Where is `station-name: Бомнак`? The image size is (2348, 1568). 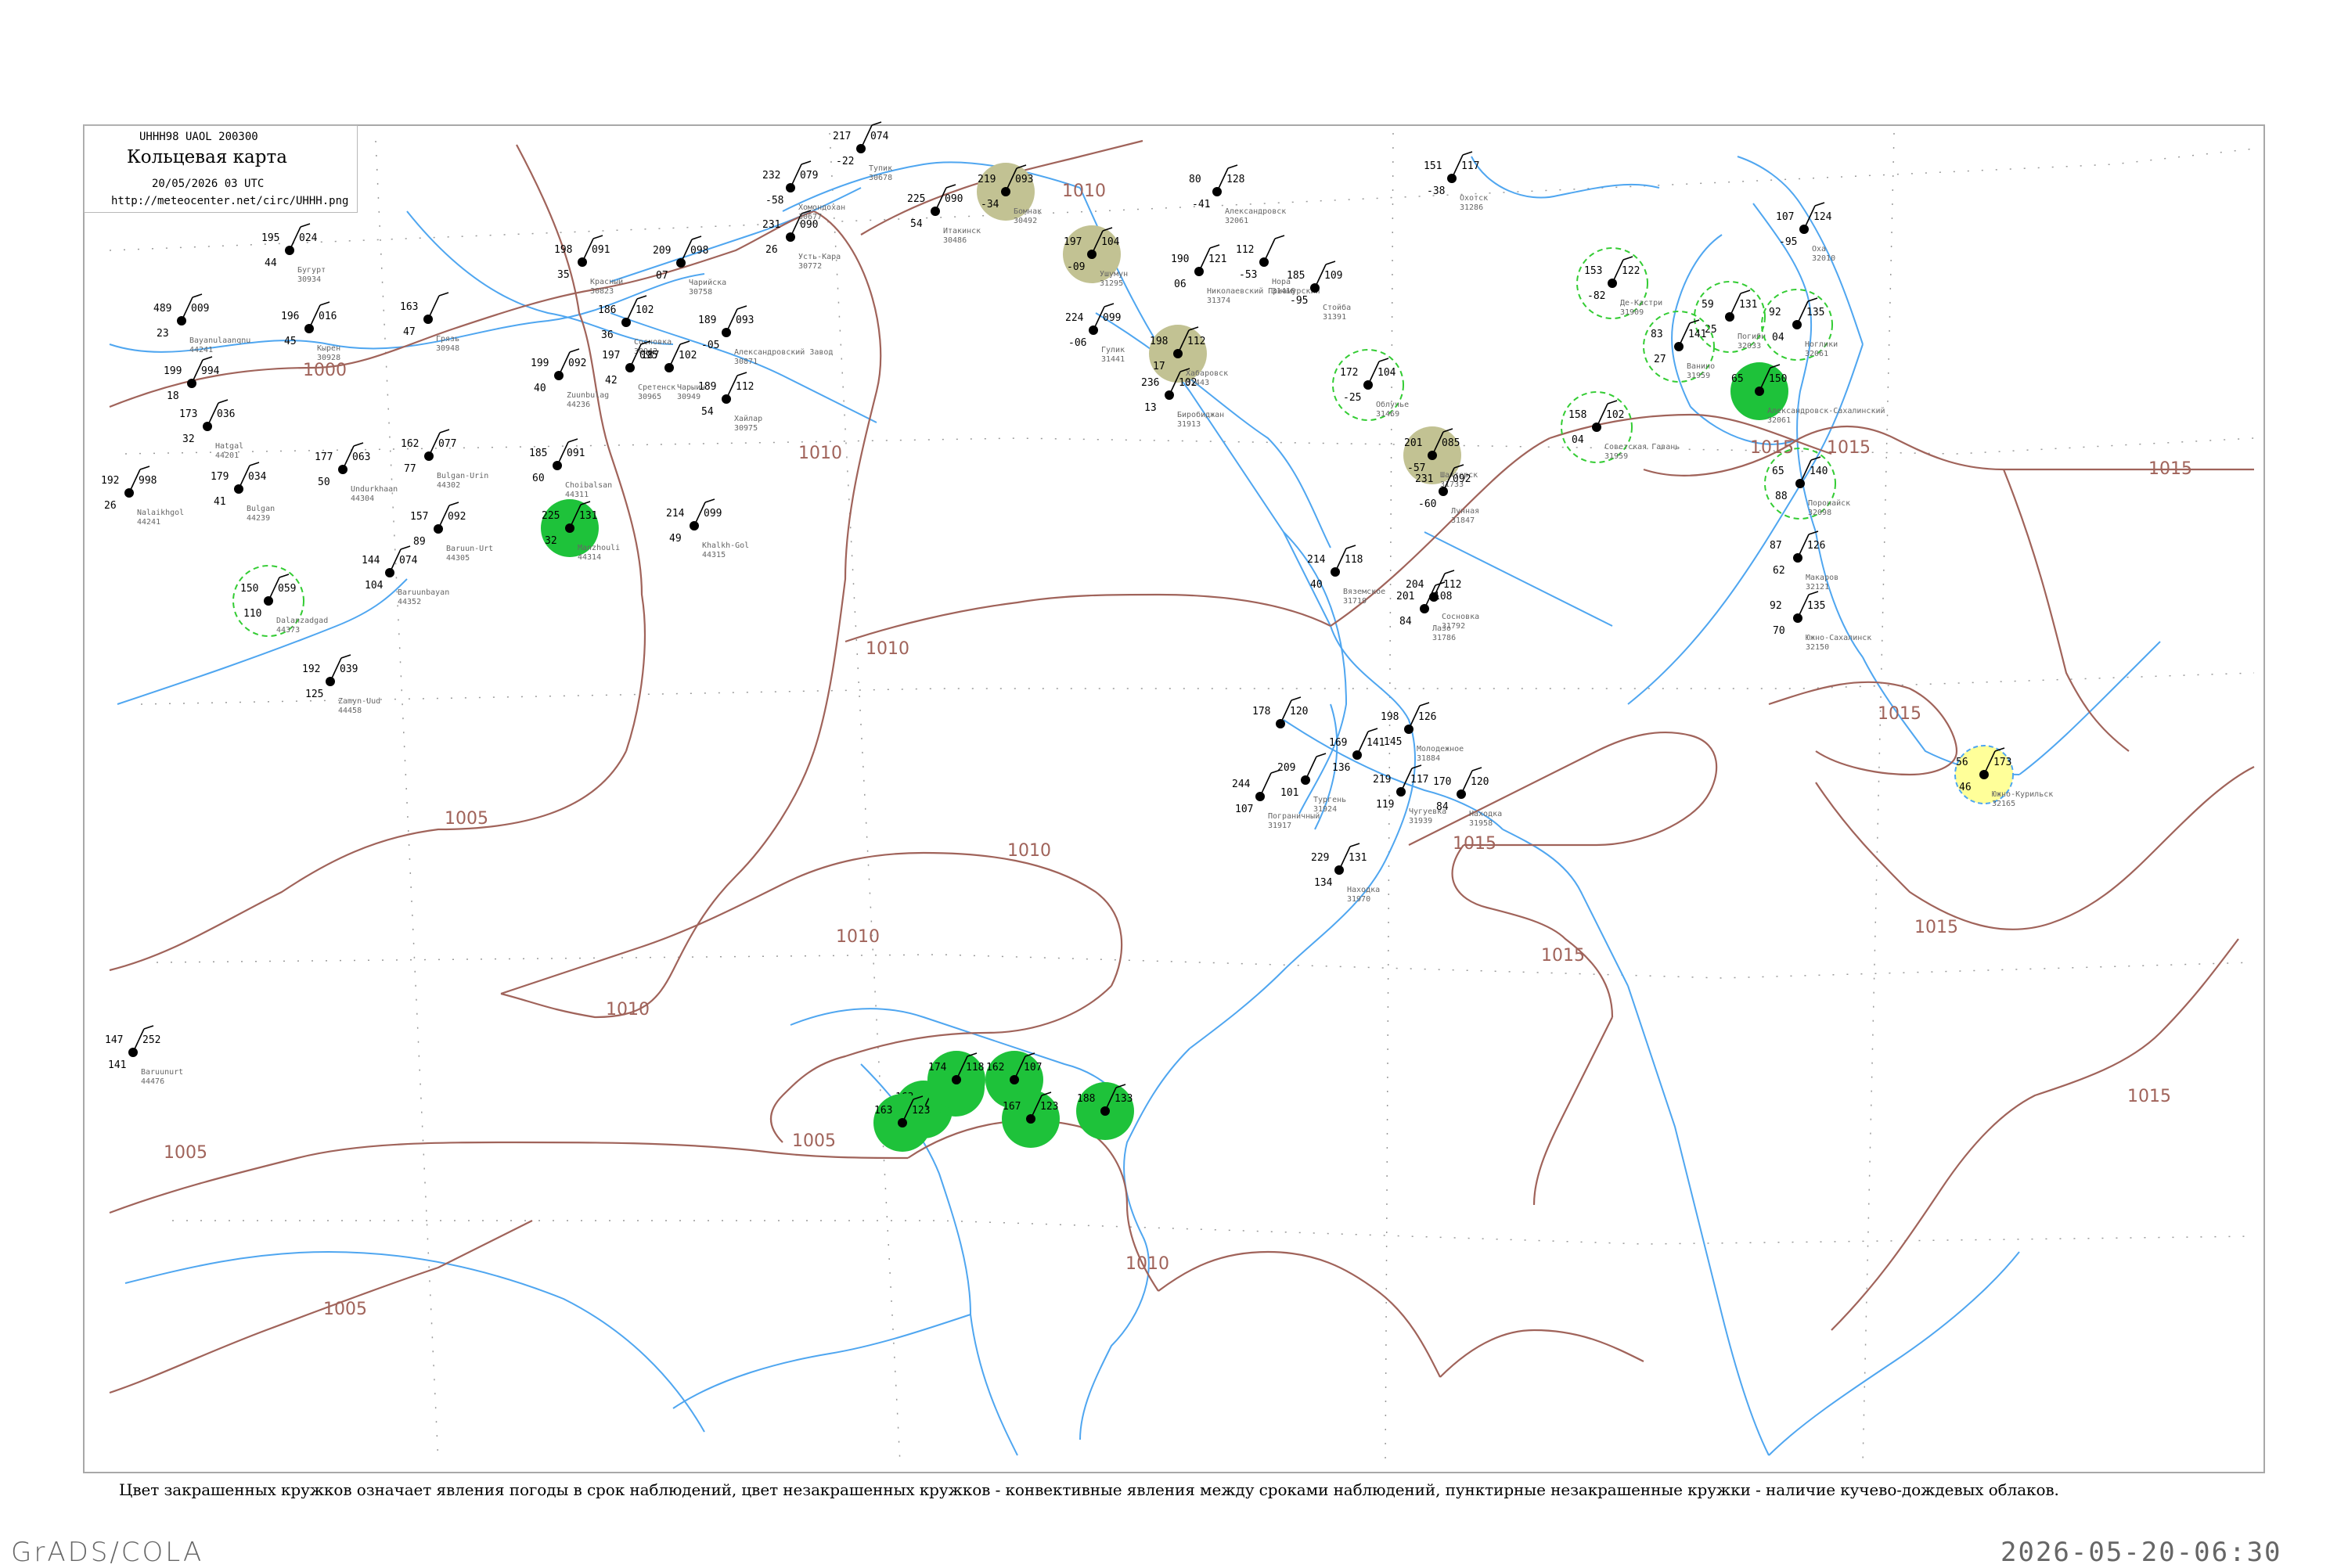
station-name: Бомнак is located at coordinates (1028, 212).